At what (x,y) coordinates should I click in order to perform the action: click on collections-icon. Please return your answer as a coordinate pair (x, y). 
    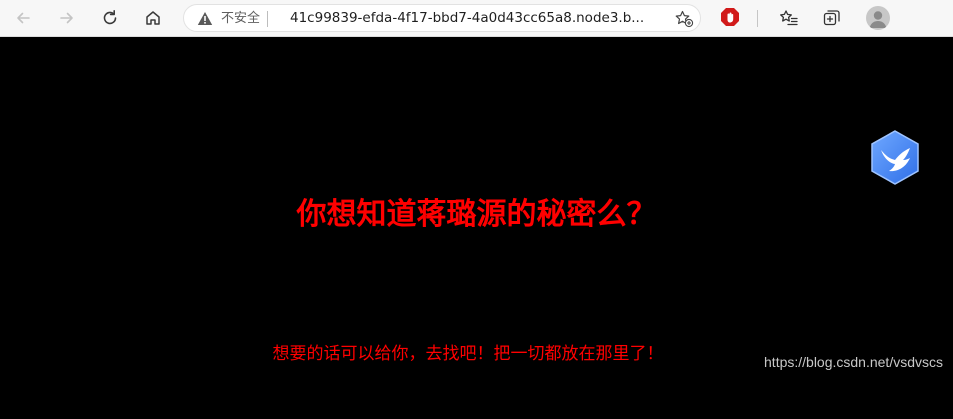
    Looking at the image, I should click on (831, 18).